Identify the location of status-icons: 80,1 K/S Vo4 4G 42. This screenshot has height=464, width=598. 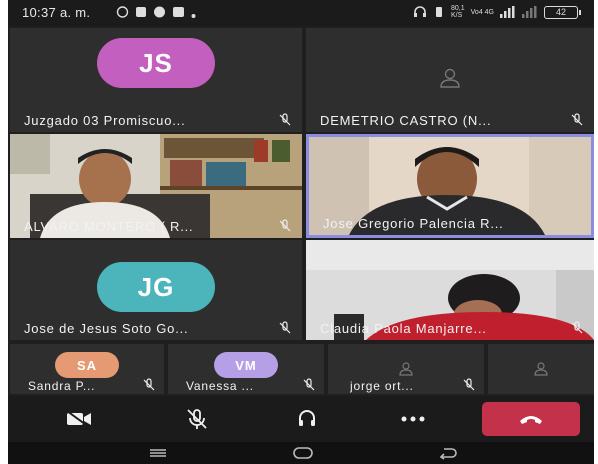
(497, 12).